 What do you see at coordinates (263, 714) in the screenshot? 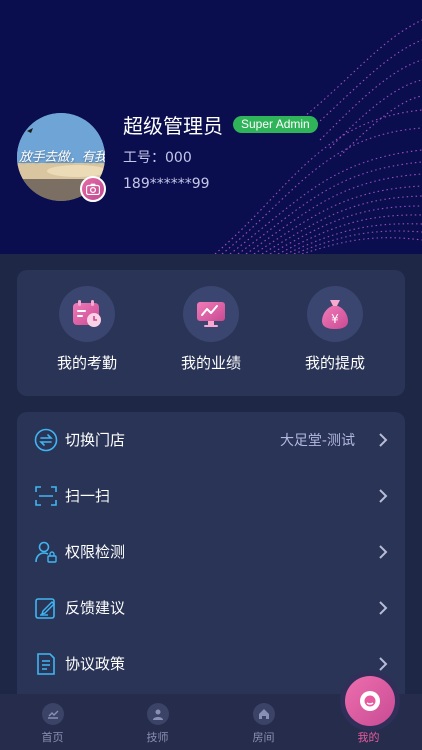
I see `home-icon` at bounding box center [263, 714].